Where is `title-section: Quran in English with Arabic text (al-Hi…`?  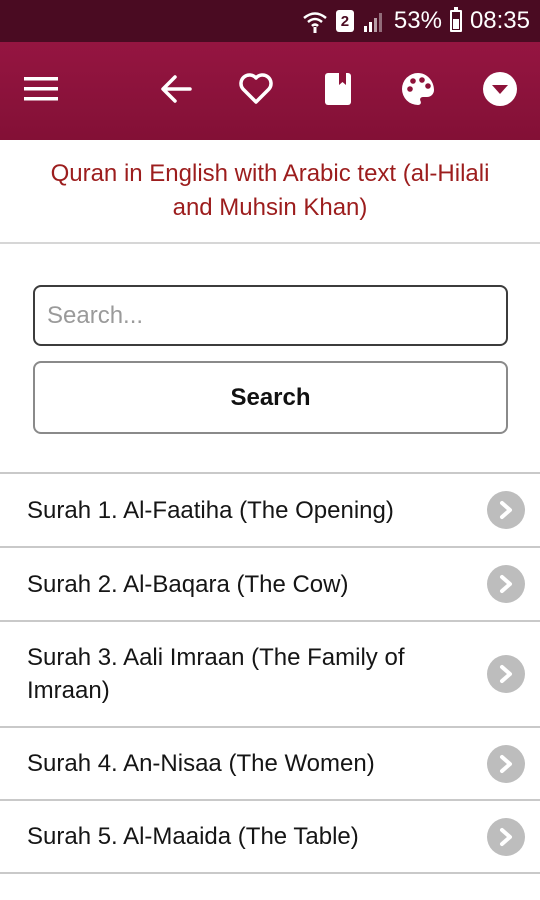 title-section: Quran in English with Arabic text (al-Hi… is located at coordinates (270, 192).